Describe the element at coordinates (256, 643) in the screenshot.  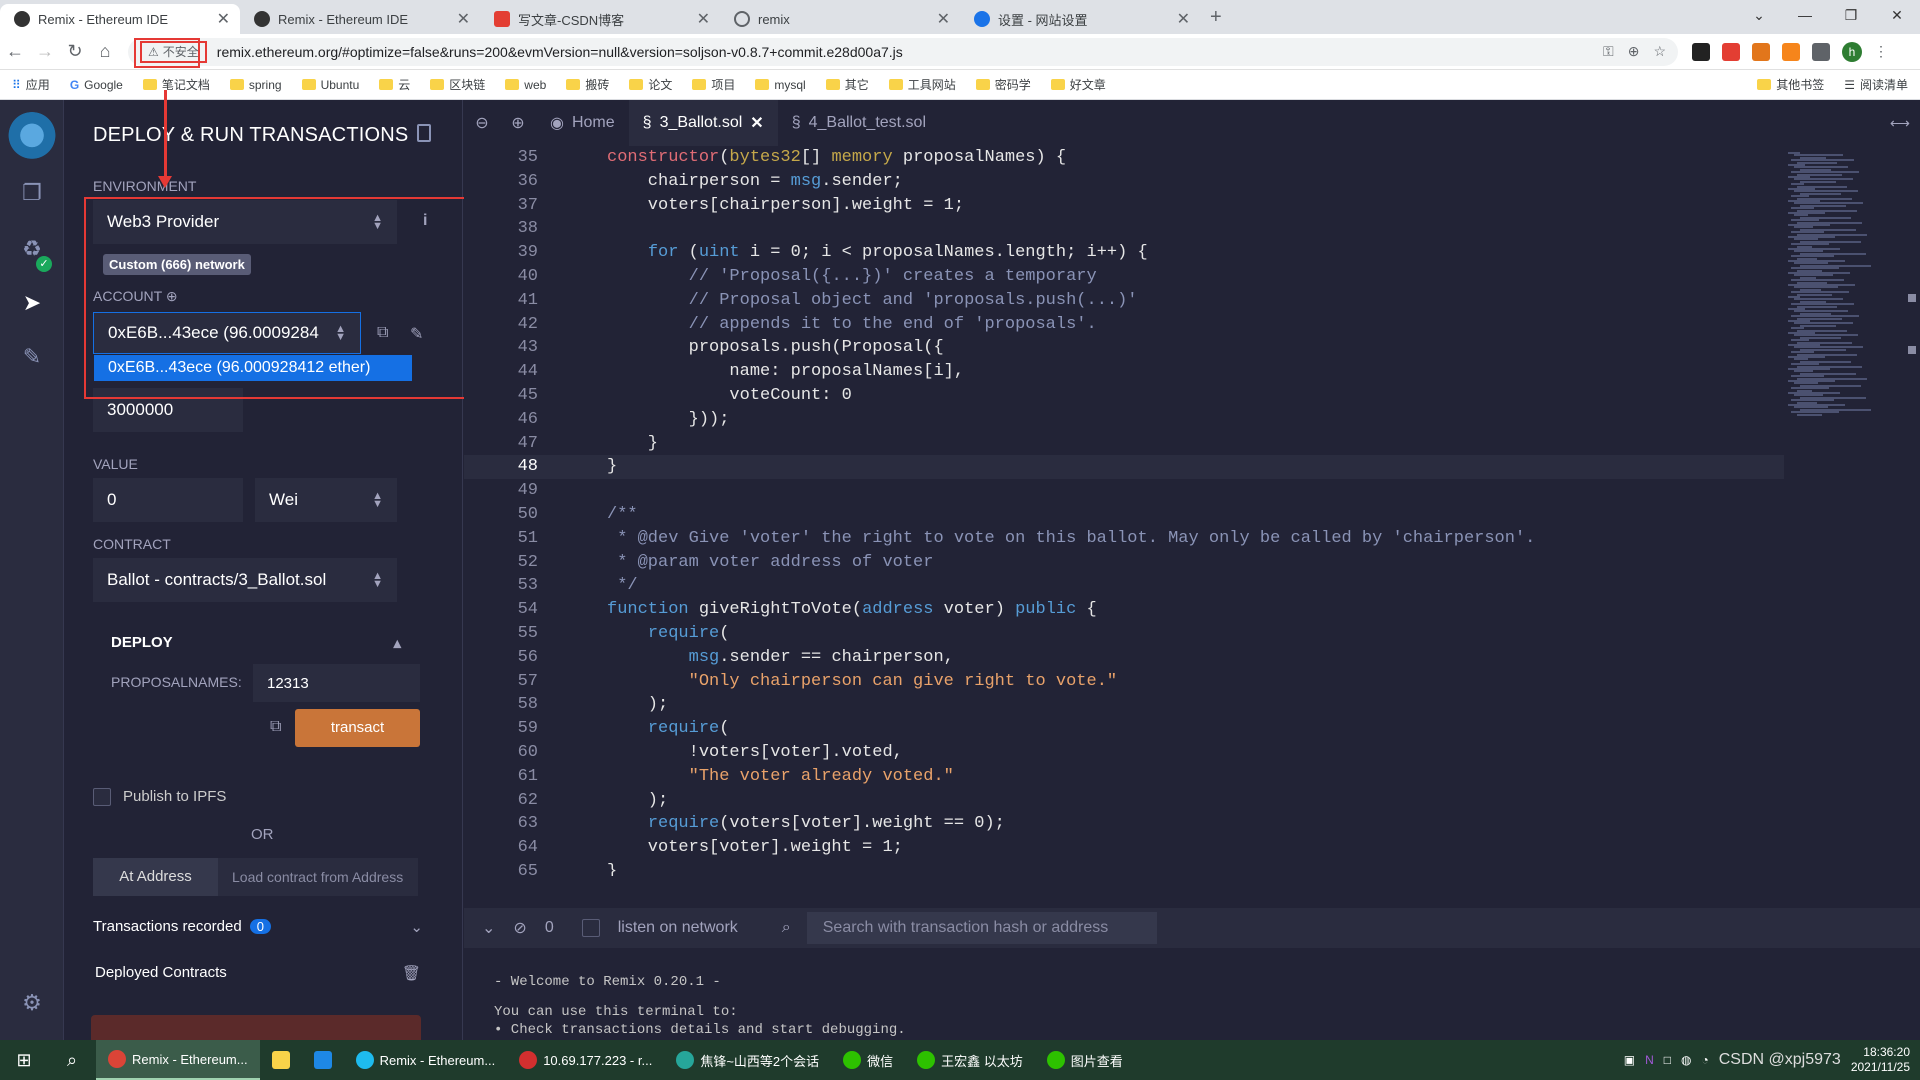
I see `deploy-section-header: DEPLOY ▴` at that location.